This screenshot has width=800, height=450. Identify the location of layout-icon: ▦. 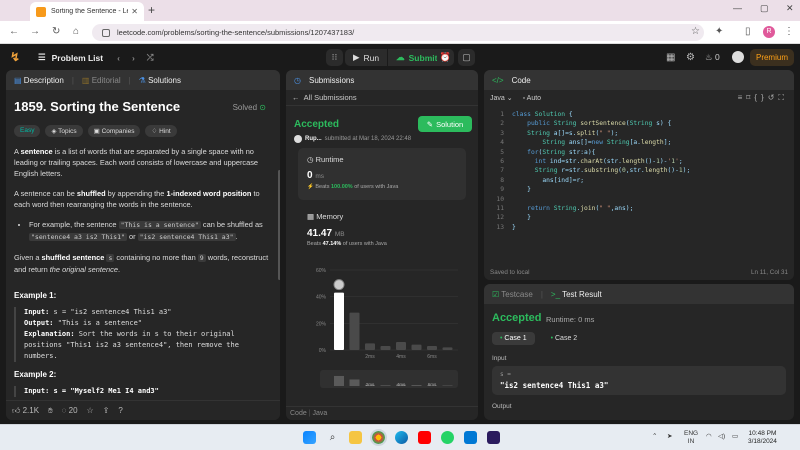
(670, 57).